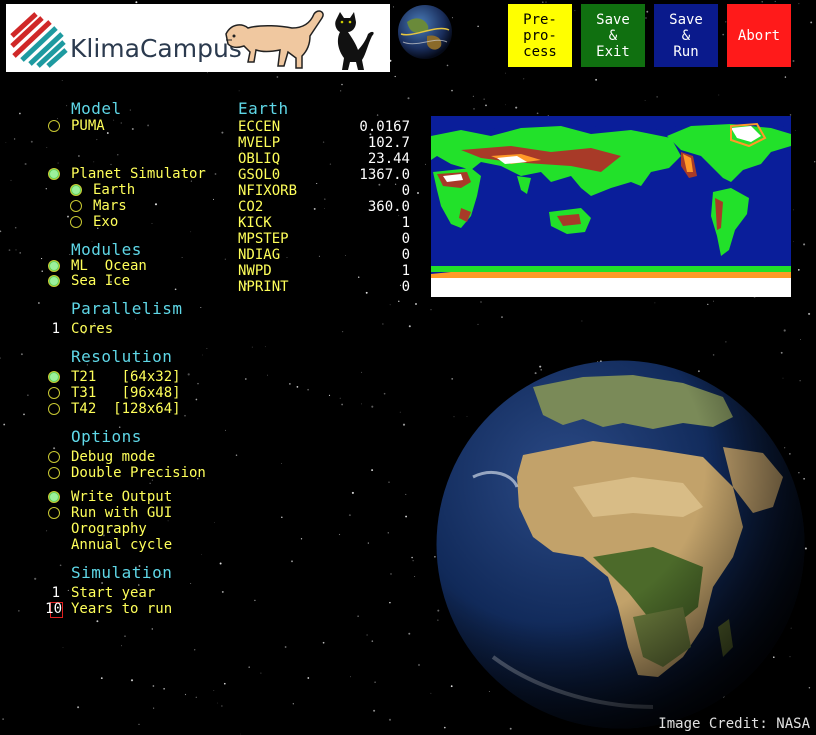 The image size is (816, 735). What do you see at coordinates (39, 40) in the screenshot?
I see `klimacampus-logo-icon` at bounding box center [39, 40].